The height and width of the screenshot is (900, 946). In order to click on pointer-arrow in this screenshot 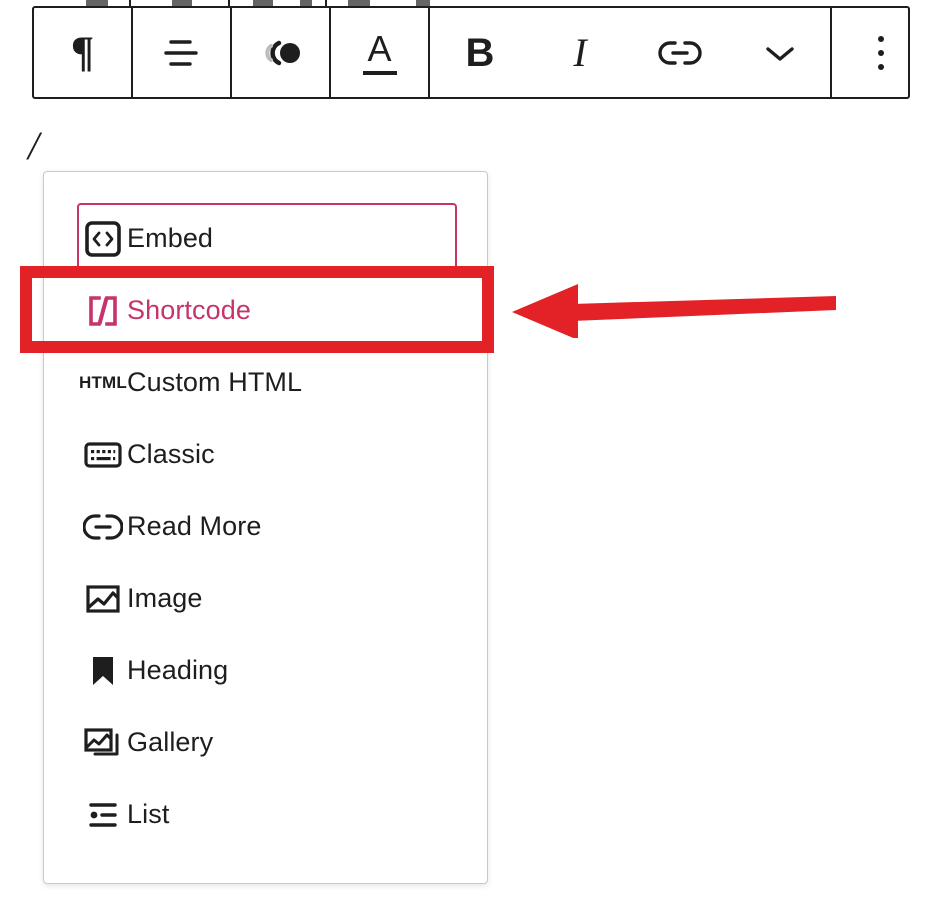, I will do `click(674, 308)`.